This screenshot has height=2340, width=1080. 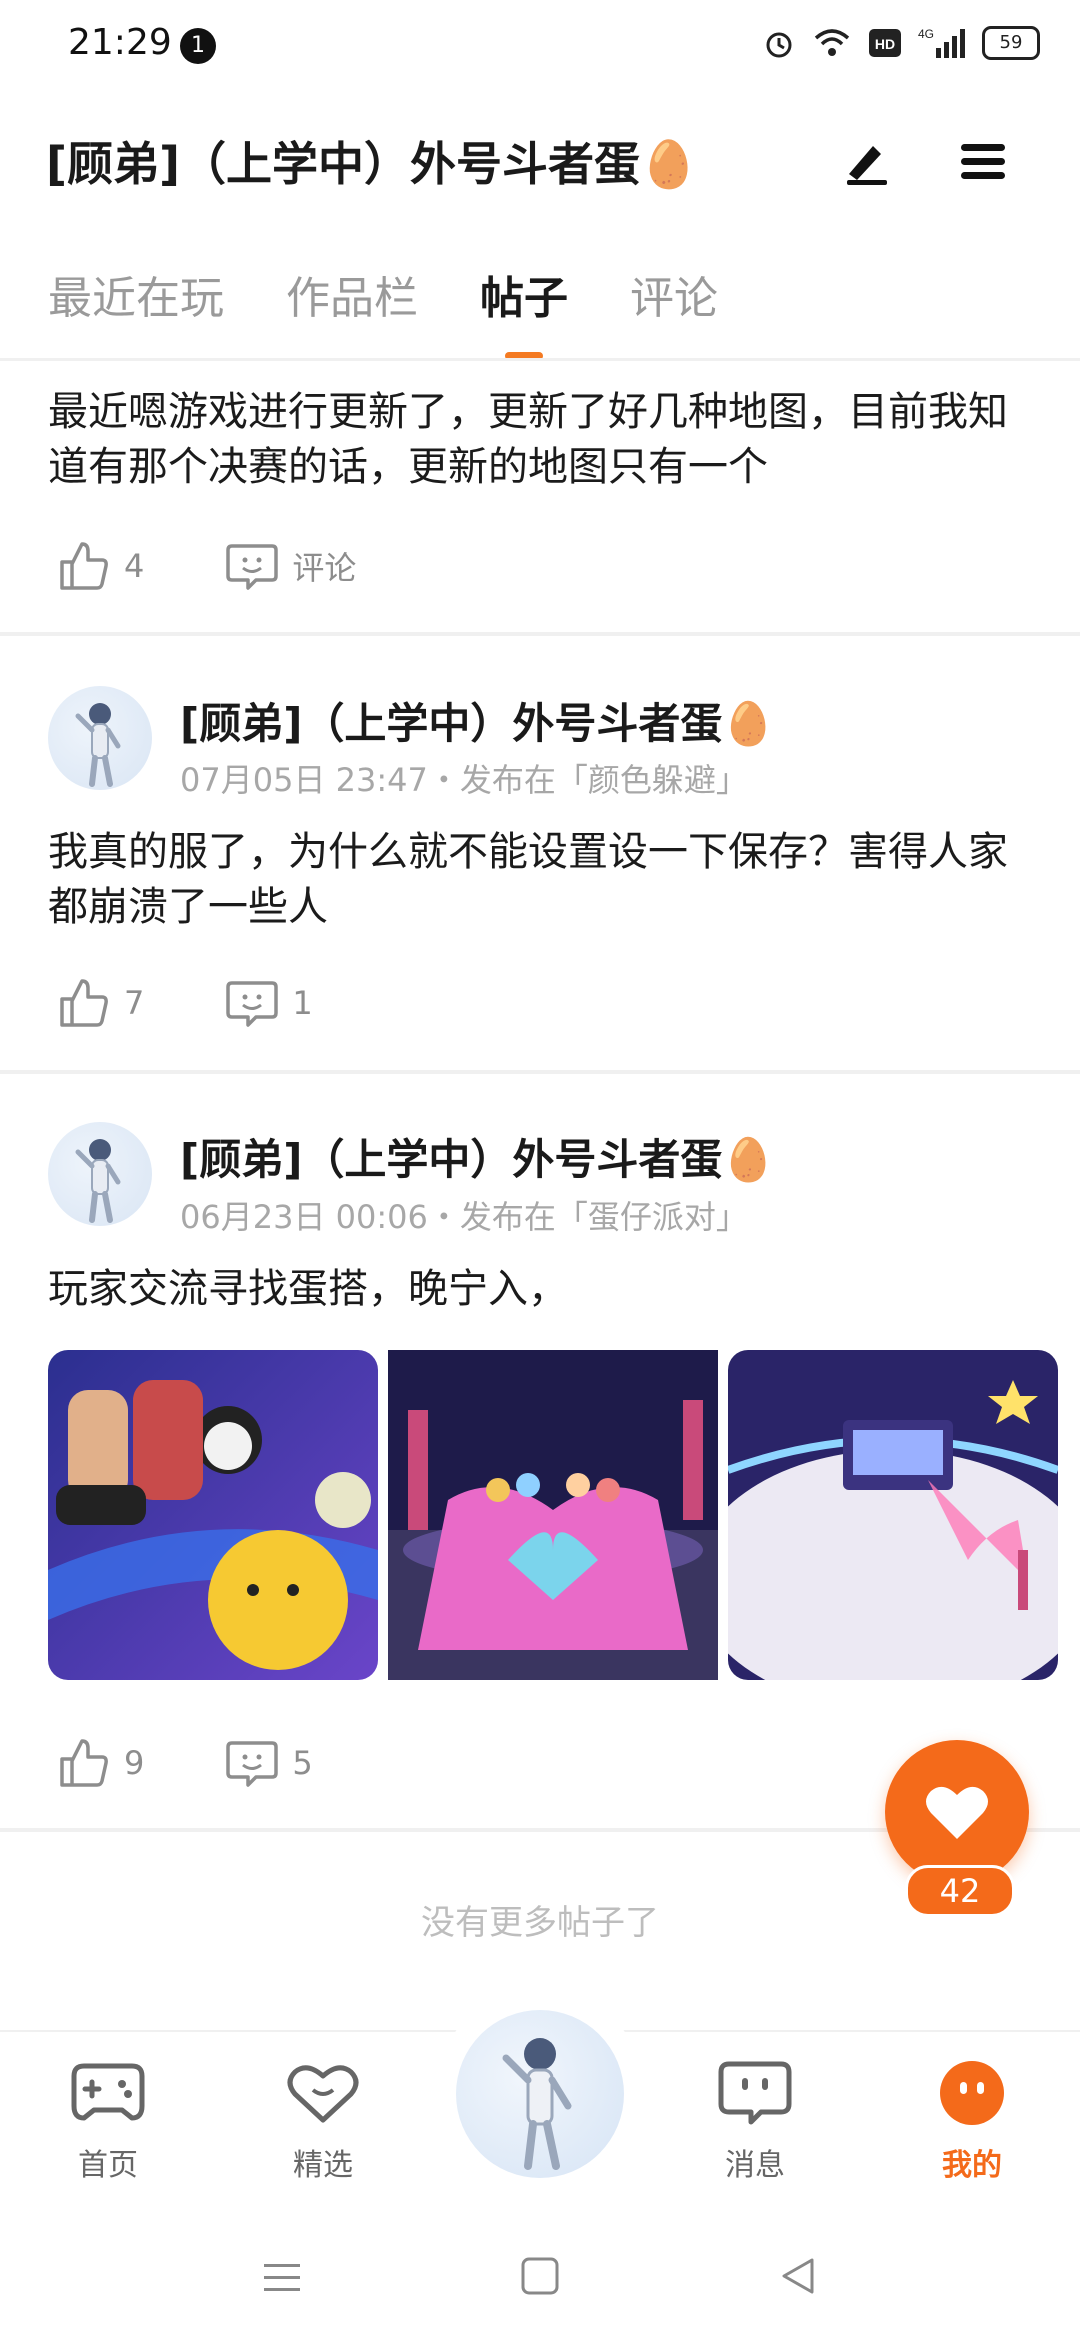 I want to click on nav-messages: 消息, so click(x=755, y=2122).